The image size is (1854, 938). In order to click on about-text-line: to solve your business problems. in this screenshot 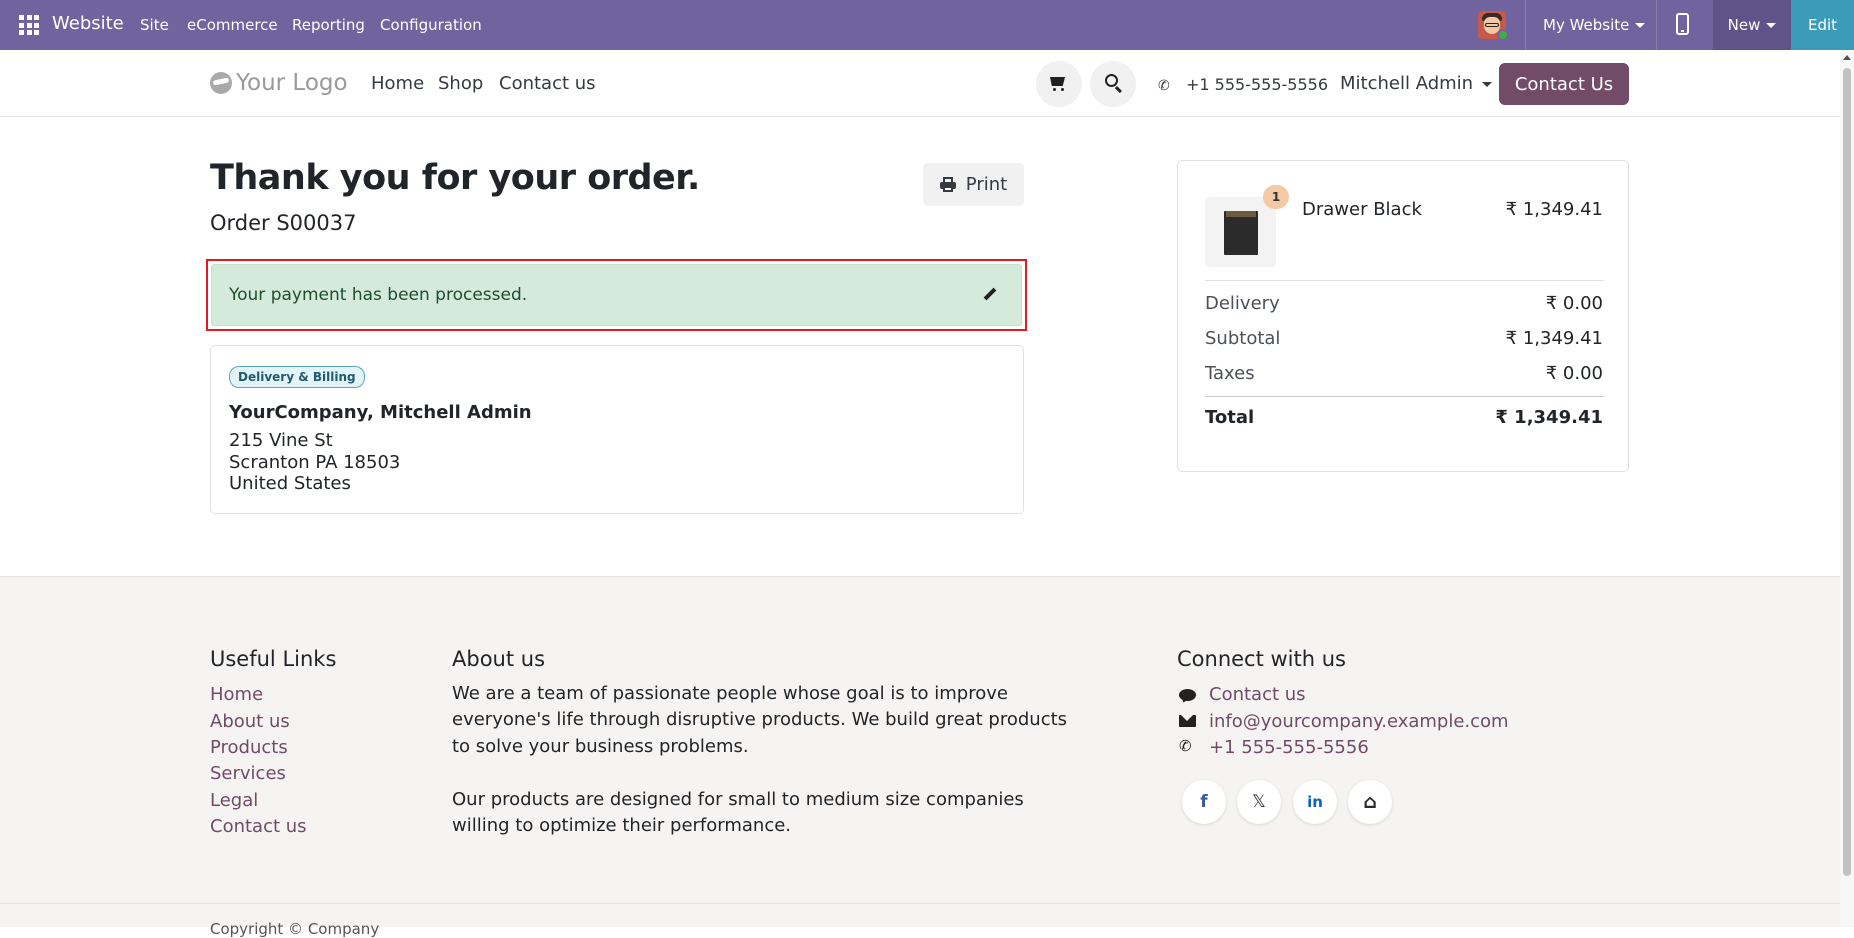, I will do `click(600, 746)`.